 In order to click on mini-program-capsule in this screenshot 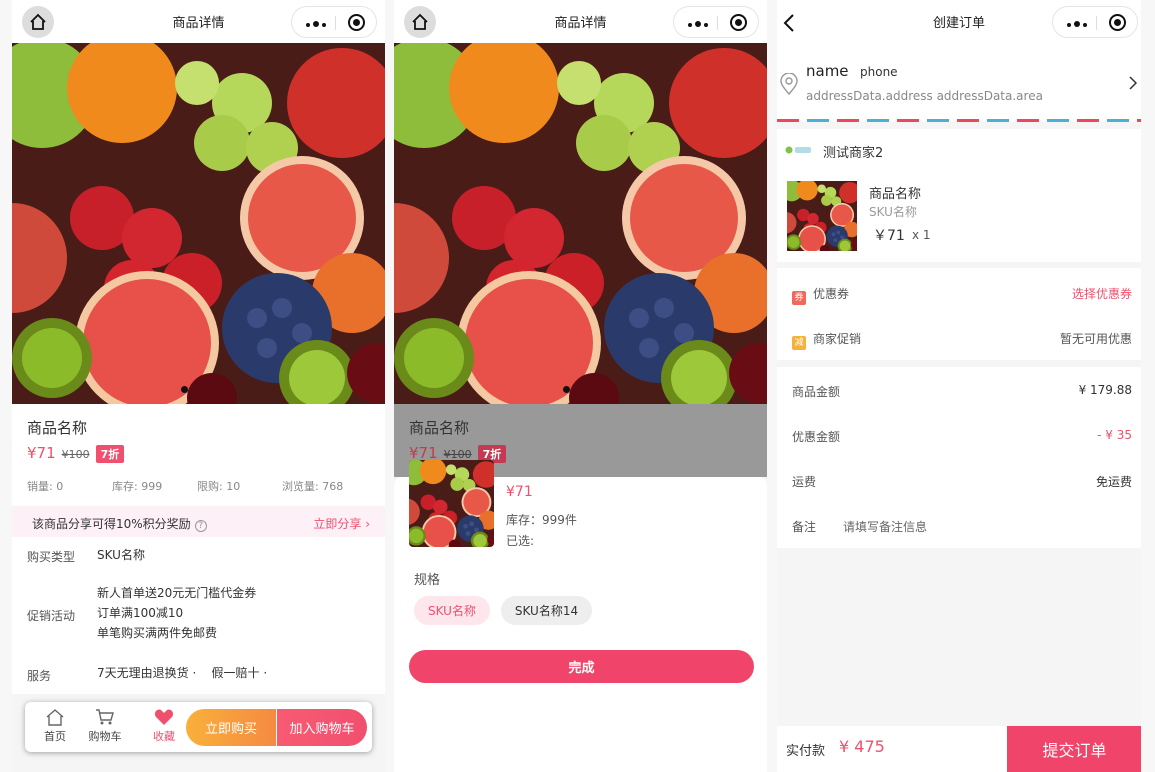, I will do `click(334, 22)`.